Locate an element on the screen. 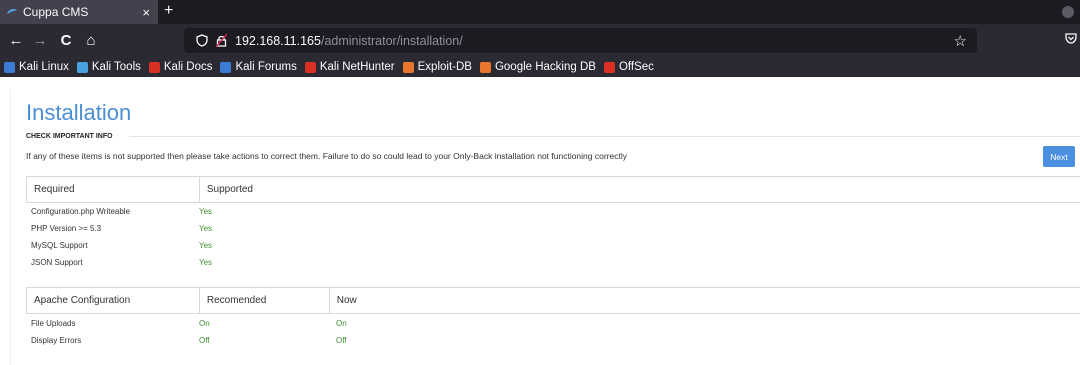 This screenshot has width=1080, height=365. requirement-name: Configuration.php Writeable is located at coordinates (81, 211).